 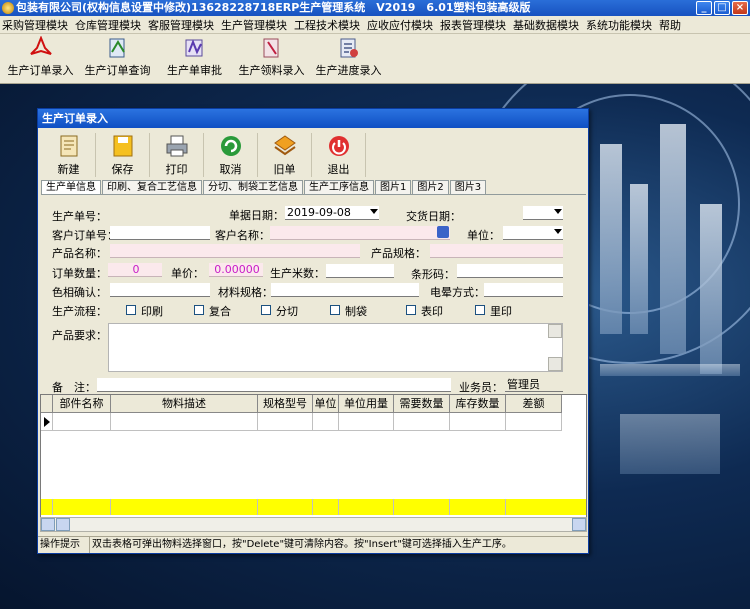 What do you see at coordinates (274, 385) in the screenshot?
I see `remark-field` at bounding box center [274, 385].